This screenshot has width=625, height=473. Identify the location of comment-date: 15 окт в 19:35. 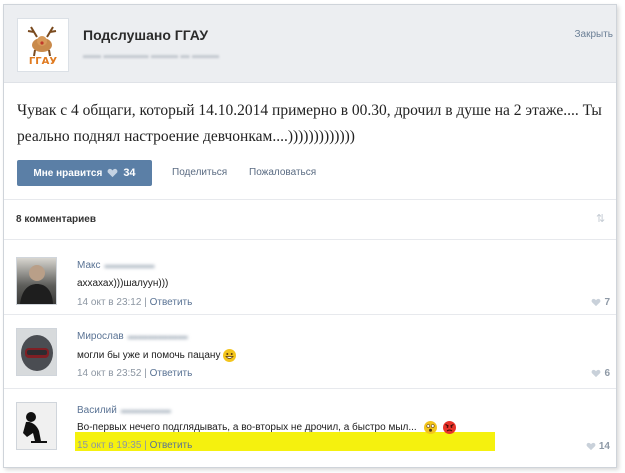
(109, 445).